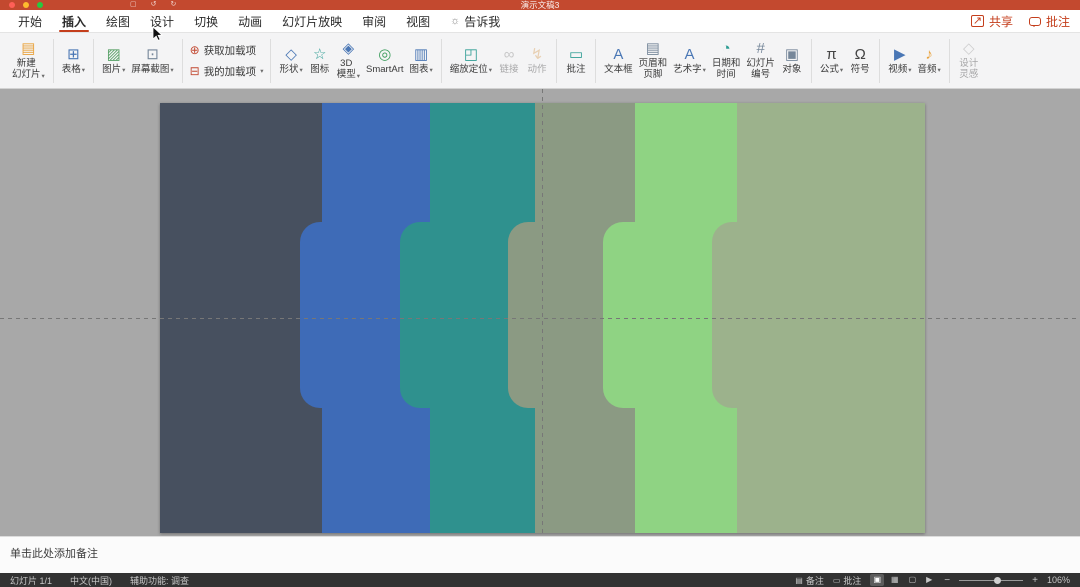  Describe the element at coordinates (194, 71) in the screenshot. I see `my-add-ins-icon: ⊟` at that location.